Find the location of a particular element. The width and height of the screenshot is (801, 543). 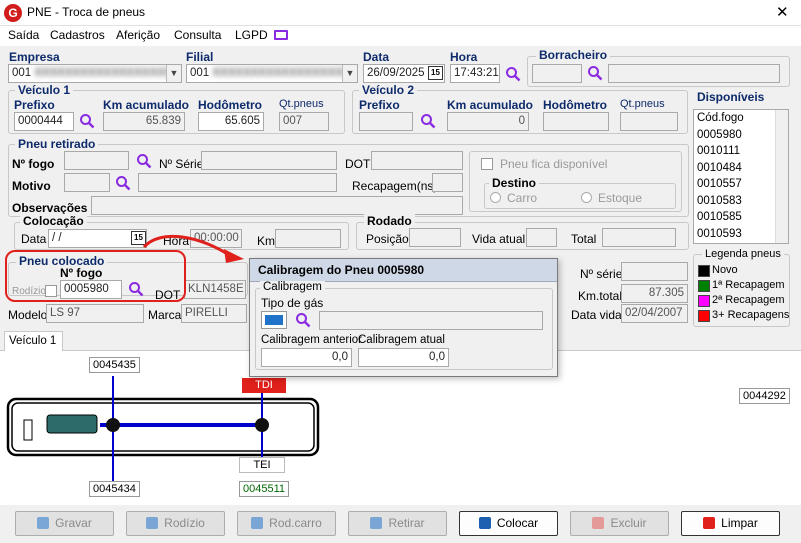

excluir-button: Excluir is located at coordinates (619, 523).